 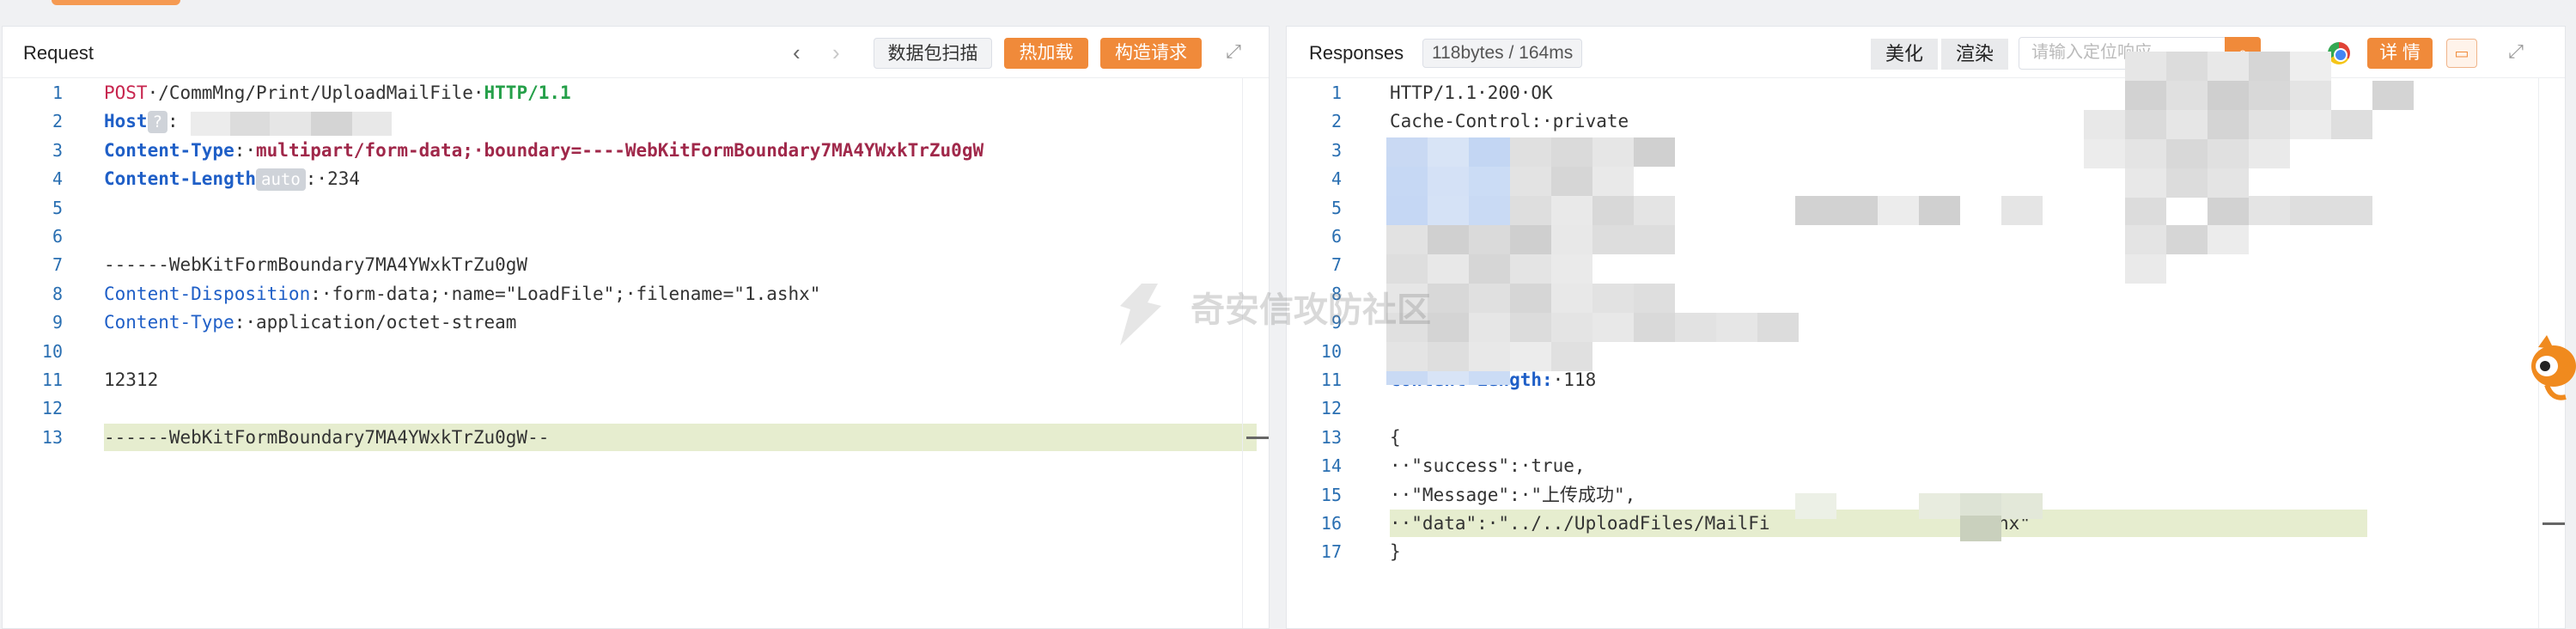 I want to click on line-number: 2, so click(x=1336, y=121).